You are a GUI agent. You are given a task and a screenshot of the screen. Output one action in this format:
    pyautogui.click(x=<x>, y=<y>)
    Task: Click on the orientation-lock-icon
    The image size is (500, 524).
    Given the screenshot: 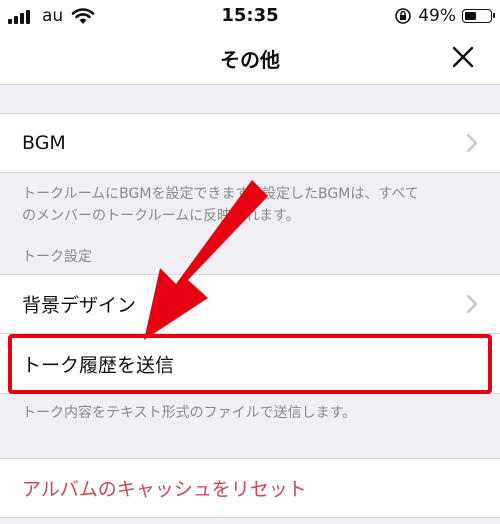 What is the action you would take?
    pyautogui.click(x=403, y=16)
    